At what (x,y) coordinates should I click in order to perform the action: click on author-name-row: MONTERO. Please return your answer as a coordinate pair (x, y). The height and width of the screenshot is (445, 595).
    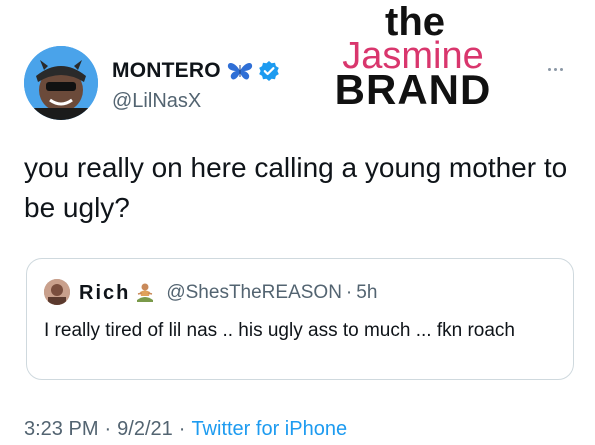
    Looking at the image, I should click on (195, 71).